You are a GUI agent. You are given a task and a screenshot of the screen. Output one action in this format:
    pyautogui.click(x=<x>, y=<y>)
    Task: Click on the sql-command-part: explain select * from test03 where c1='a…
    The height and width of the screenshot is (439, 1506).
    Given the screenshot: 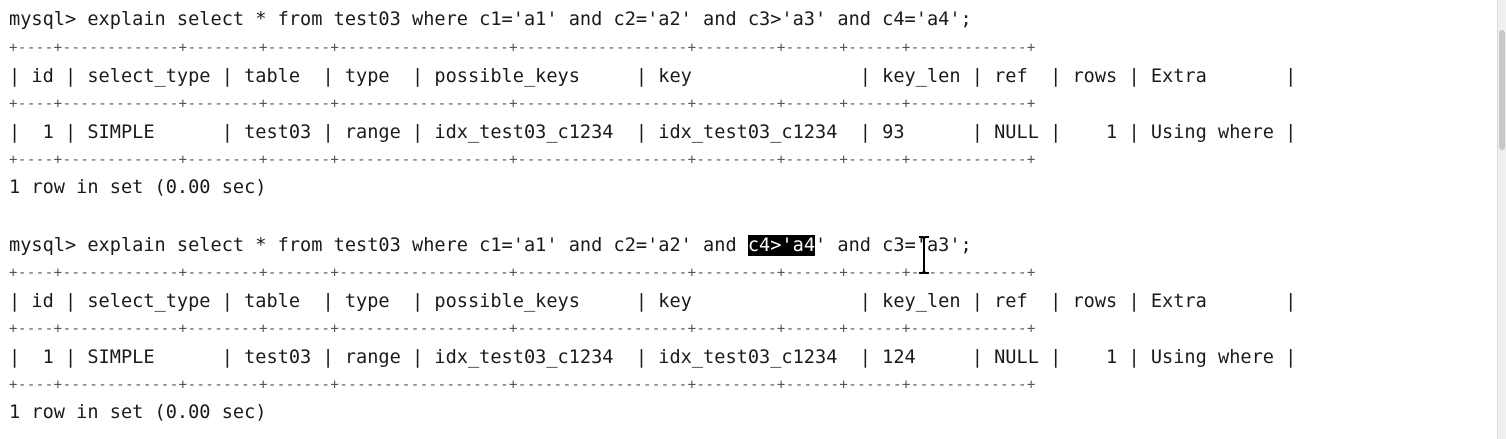 What is the action you would take?
    pyautogui.click(x=412, y=245)
    